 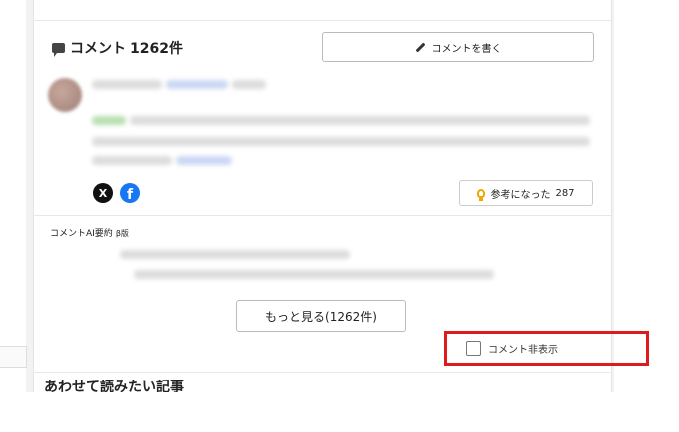 What do you see at coordinates (321, 316) in the screenshot?
I see `show-more-comments-button: もっと見る(1262件)` at bounding box center [321, 316].